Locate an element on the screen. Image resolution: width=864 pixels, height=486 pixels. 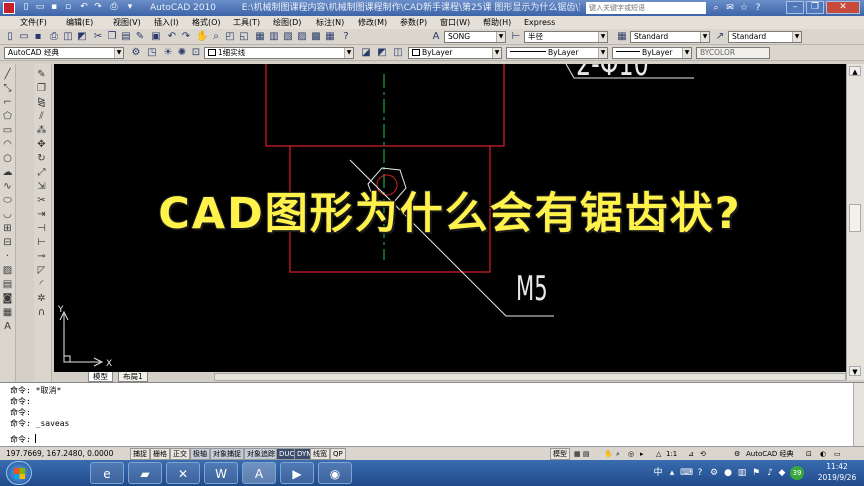
menu-dimension: 标注(N) is located at coordinates (330, 22).